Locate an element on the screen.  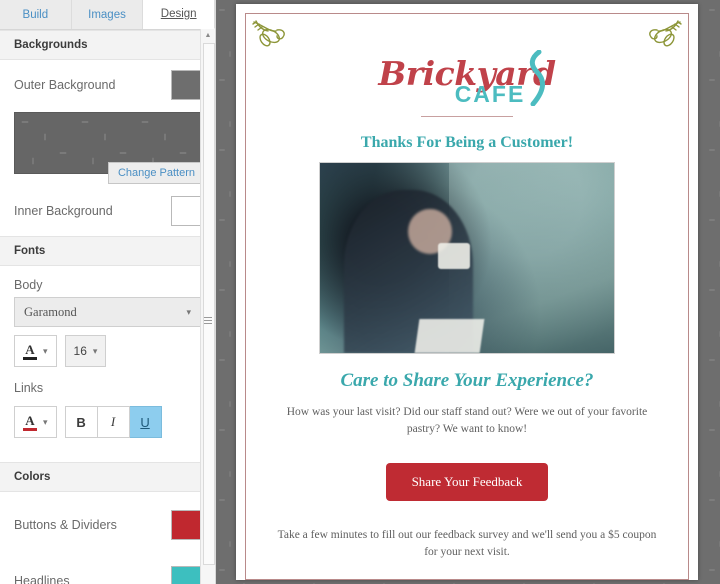
row-headlines: Headlines is located at coordinates (107, 567).